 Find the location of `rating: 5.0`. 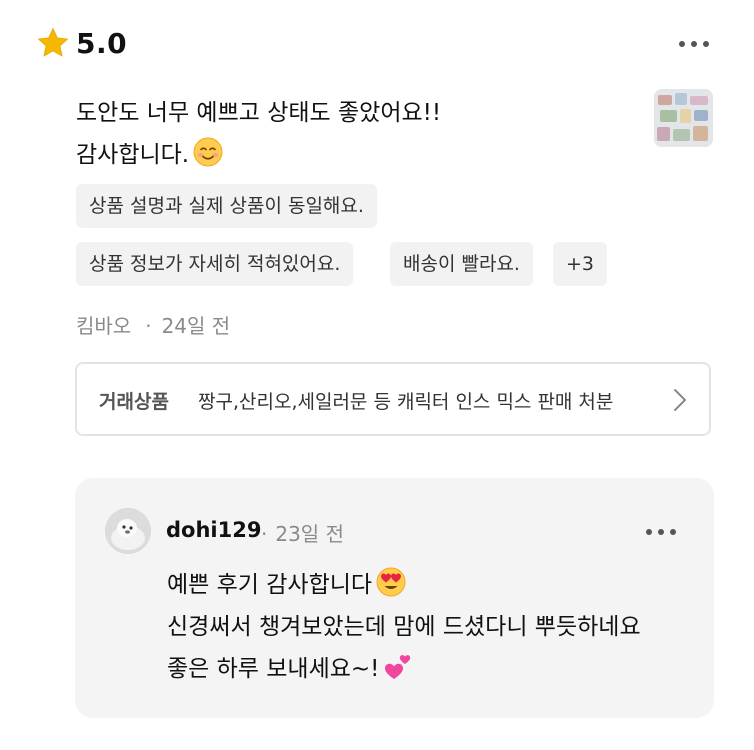

rating: 5.0 is located at coordinates (81, 43).